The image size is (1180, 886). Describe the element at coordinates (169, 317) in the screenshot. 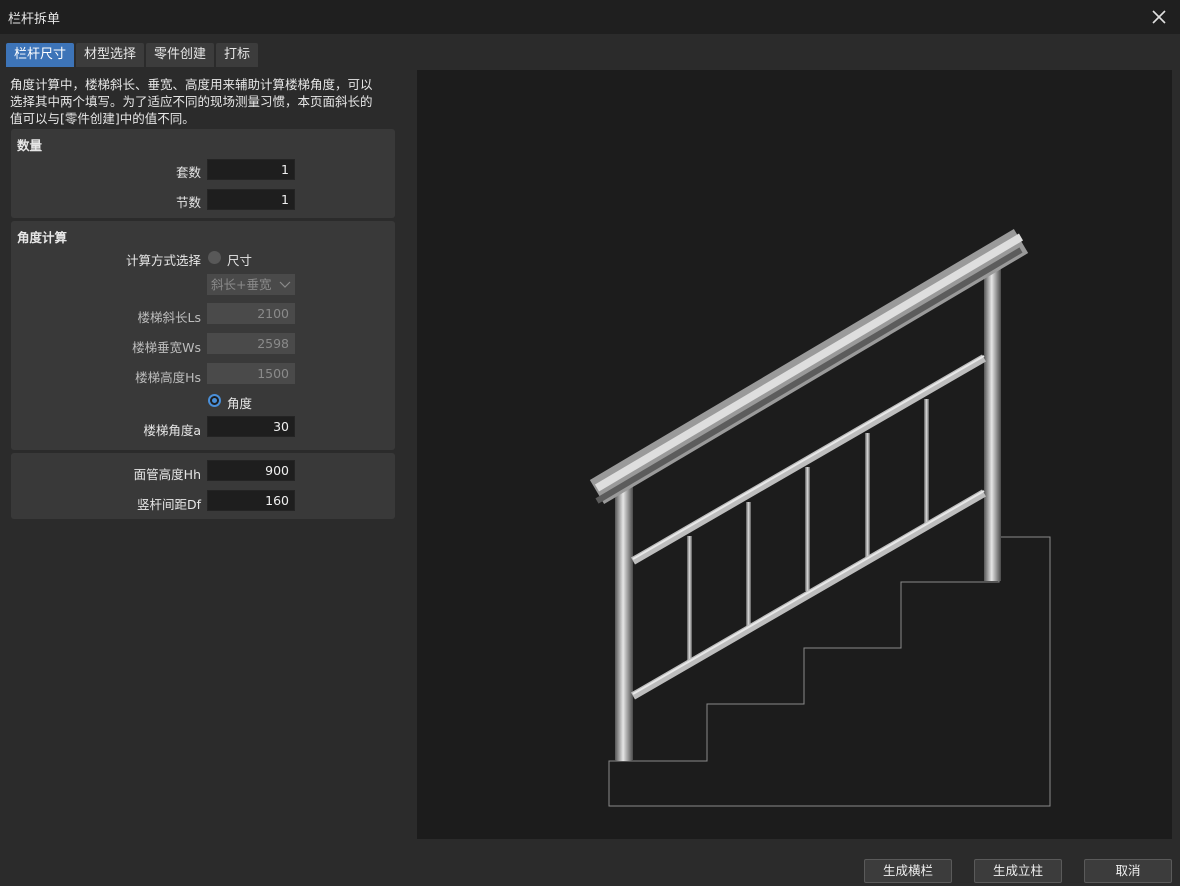

I see `slope-length-label: 楼梯斜长Ls` at that location.